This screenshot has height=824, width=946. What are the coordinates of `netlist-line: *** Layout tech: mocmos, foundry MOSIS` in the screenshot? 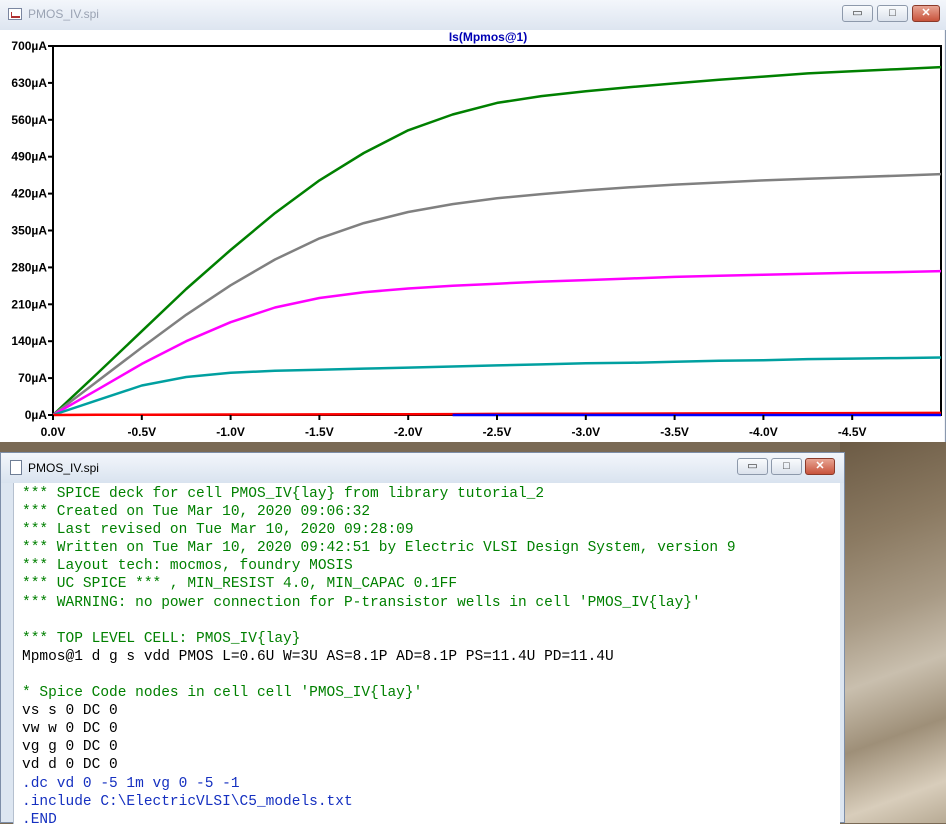 It's located at (379, 566).